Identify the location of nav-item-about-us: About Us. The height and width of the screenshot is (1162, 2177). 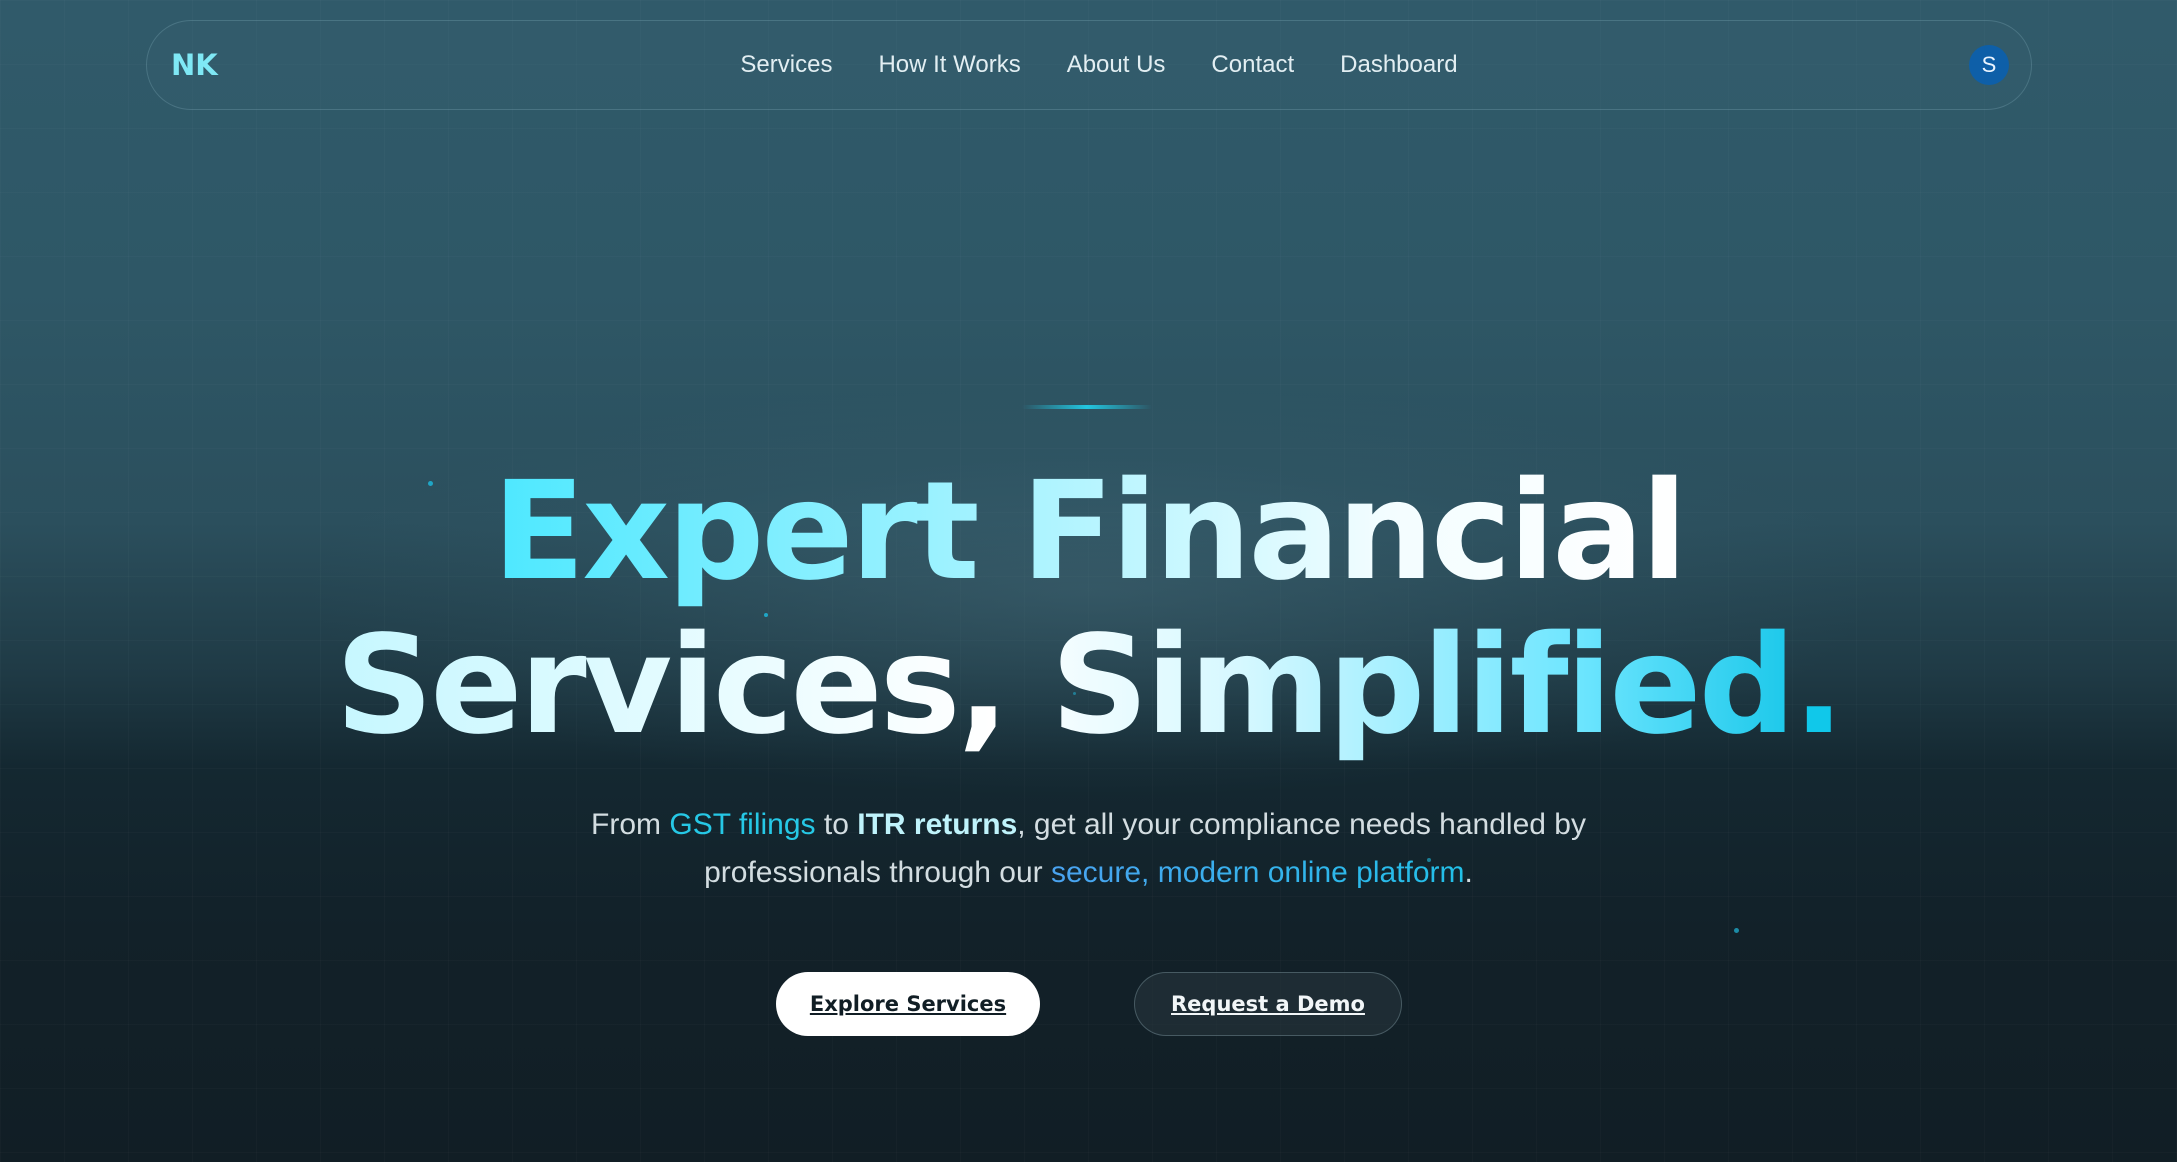
(1116, 65).